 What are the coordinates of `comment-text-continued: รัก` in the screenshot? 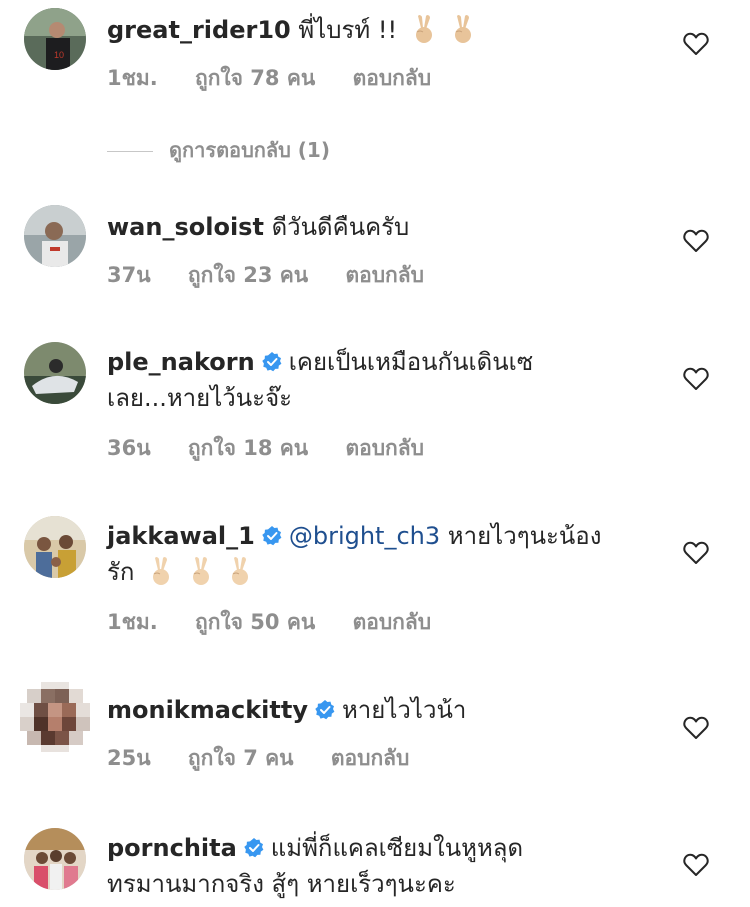 It's located at (121, 572).